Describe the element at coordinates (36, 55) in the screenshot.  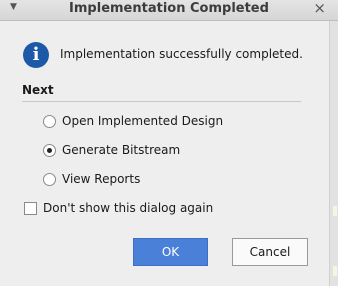
I see `info-icon: i` at that location.